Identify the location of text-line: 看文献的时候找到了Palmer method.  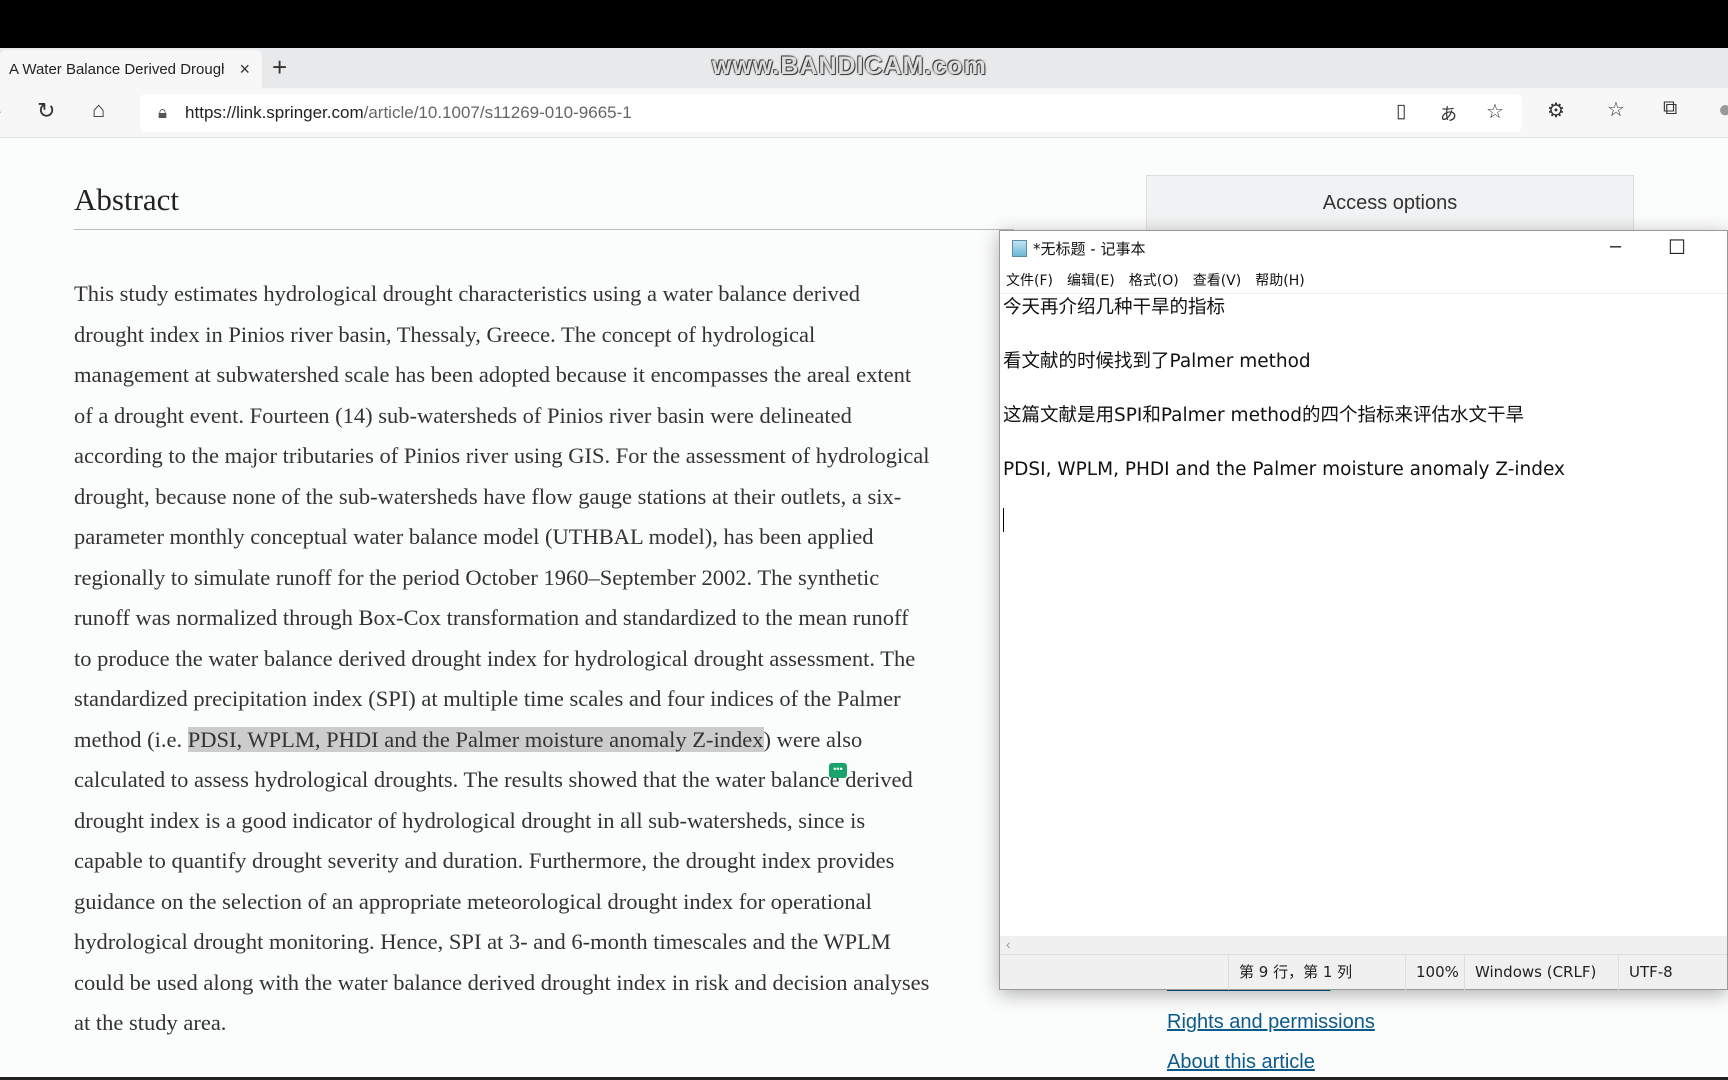
(1157, 361).